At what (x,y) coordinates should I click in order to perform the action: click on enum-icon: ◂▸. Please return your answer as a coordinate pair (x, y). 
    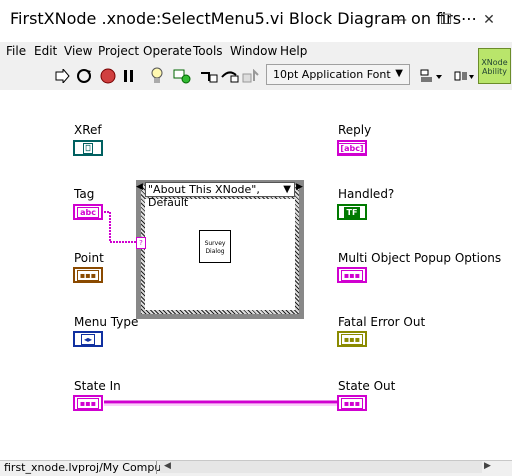
    Looking at the image, I should click on (88, 339).